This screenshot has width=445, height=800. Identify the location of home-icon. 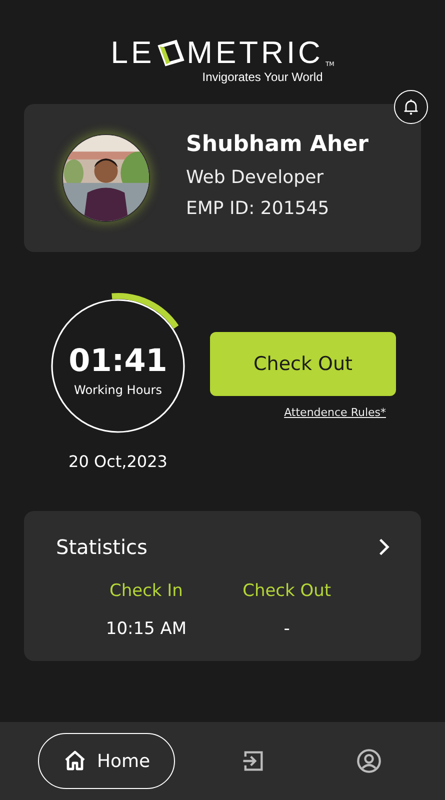
(74, 761).